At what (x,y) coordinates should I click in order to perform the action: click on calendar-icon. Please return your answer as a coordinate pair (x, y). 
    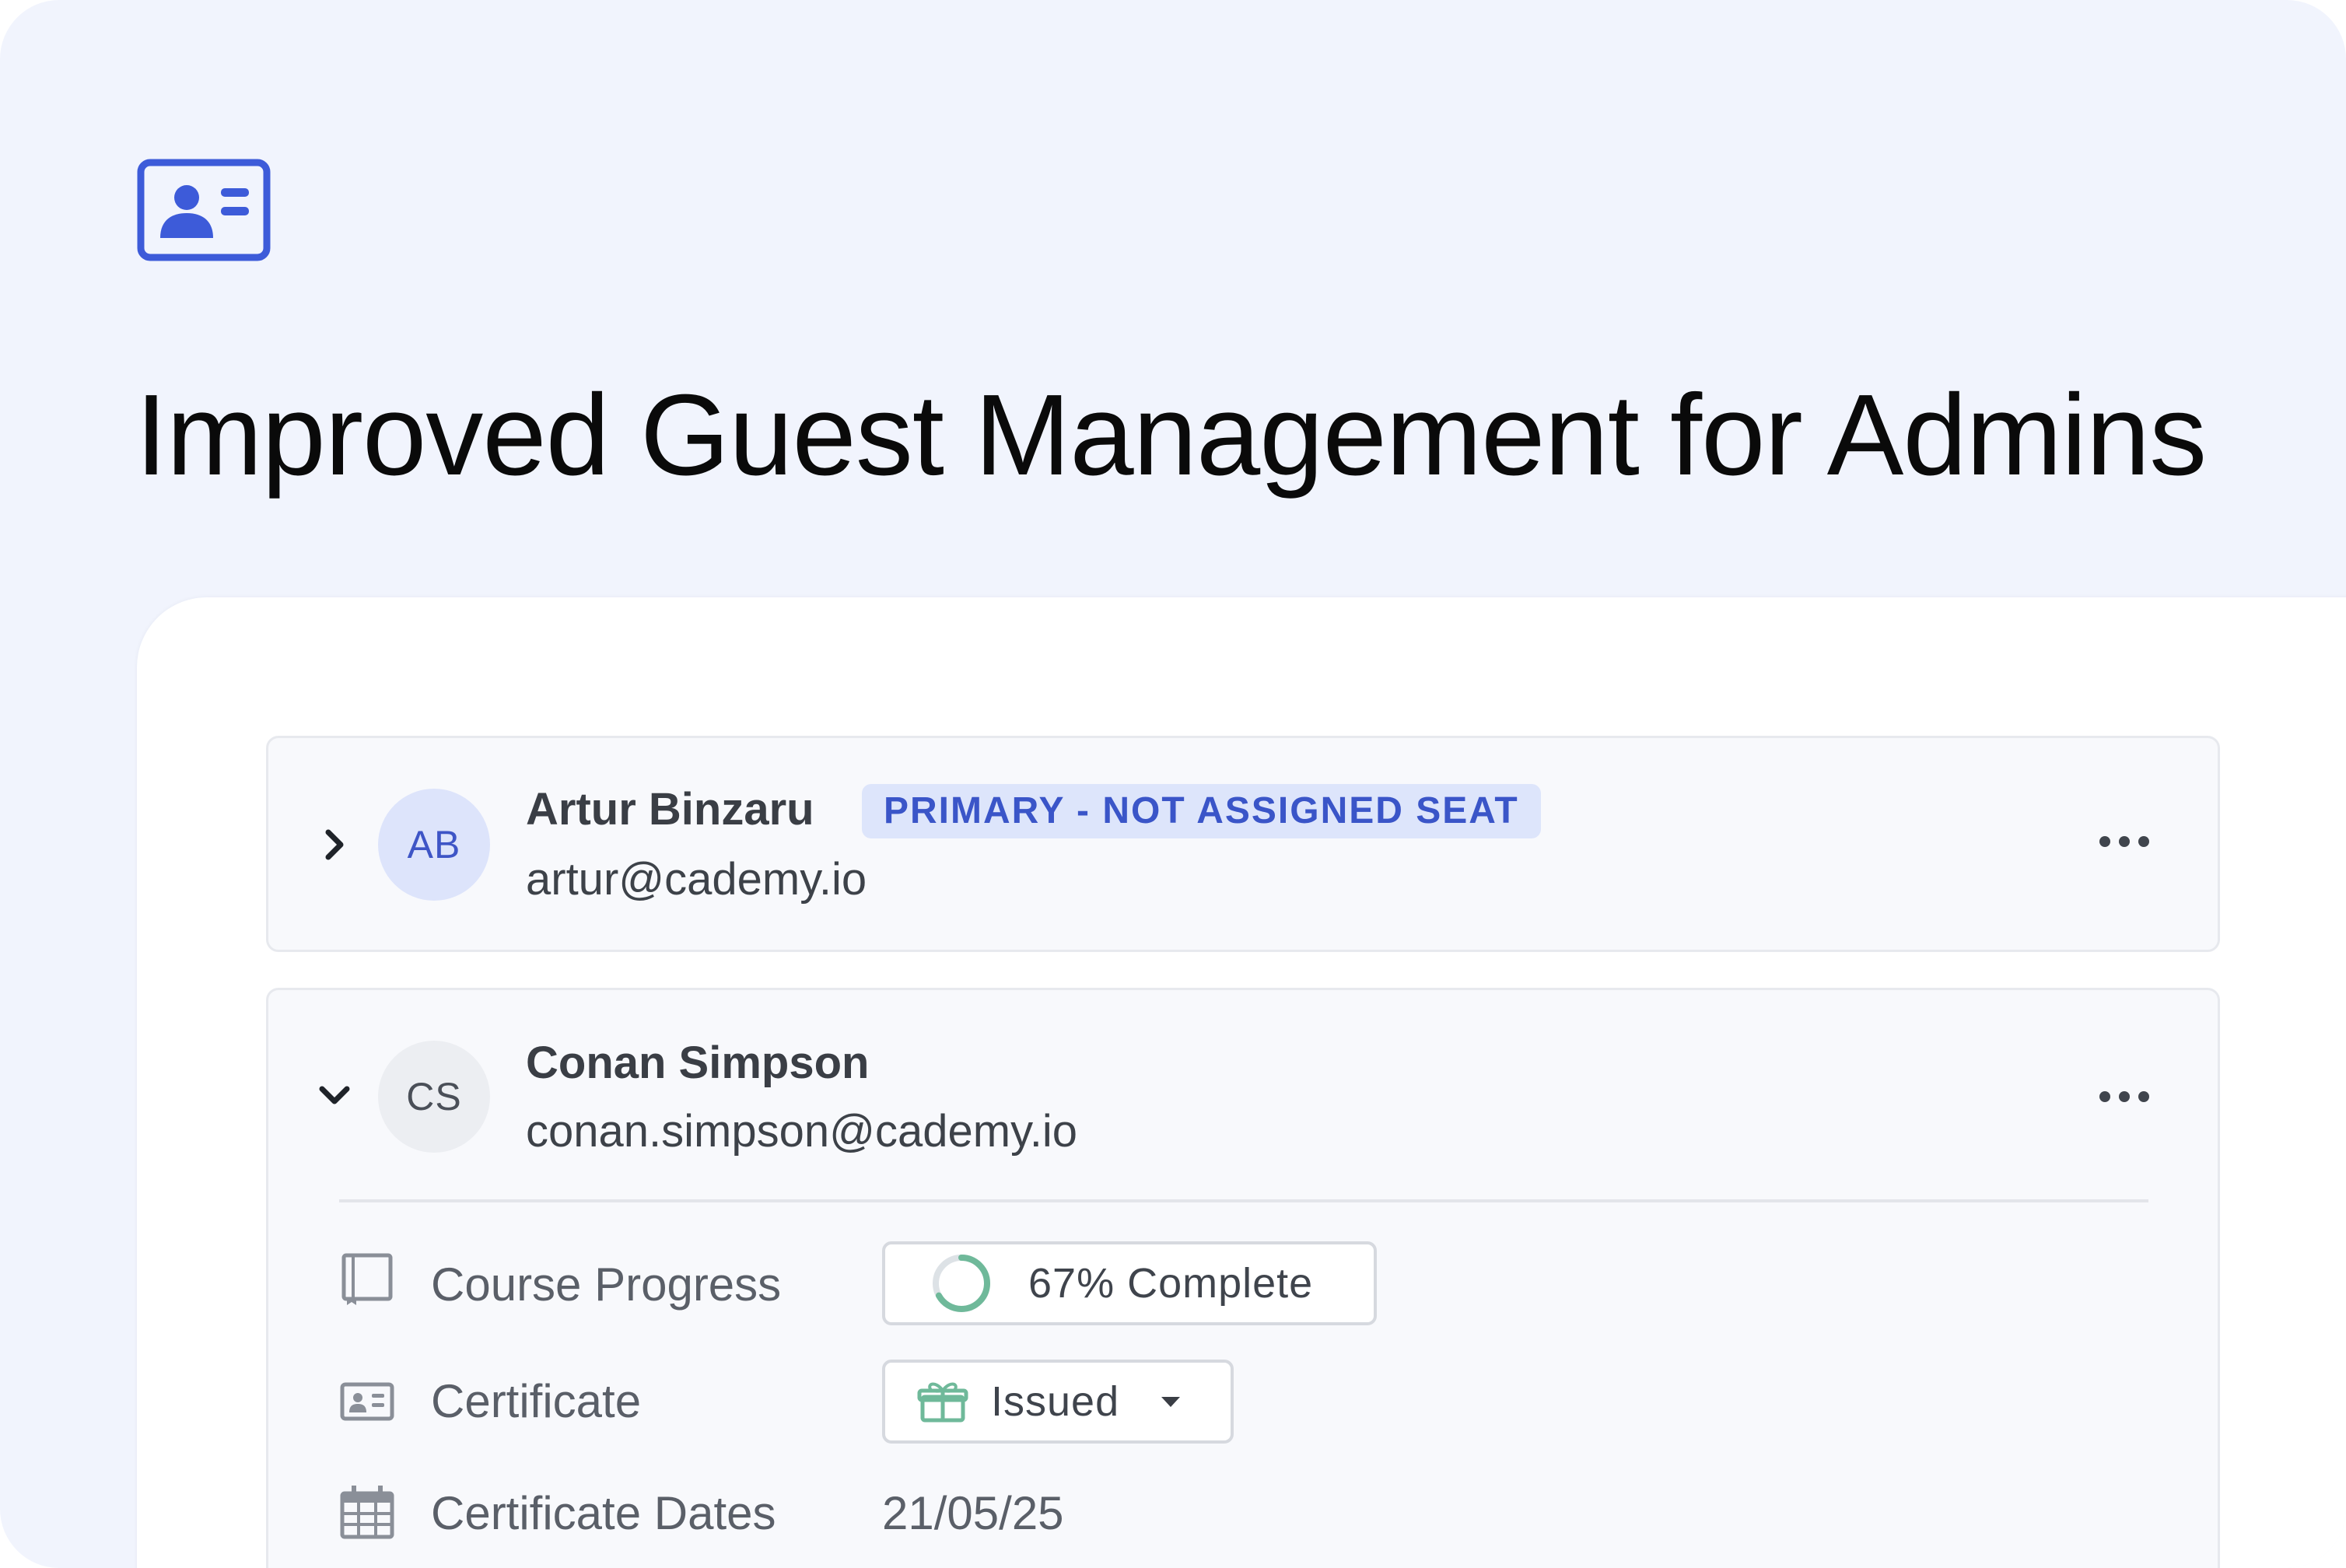
    Looking at the image, I should click on (367, 1513).